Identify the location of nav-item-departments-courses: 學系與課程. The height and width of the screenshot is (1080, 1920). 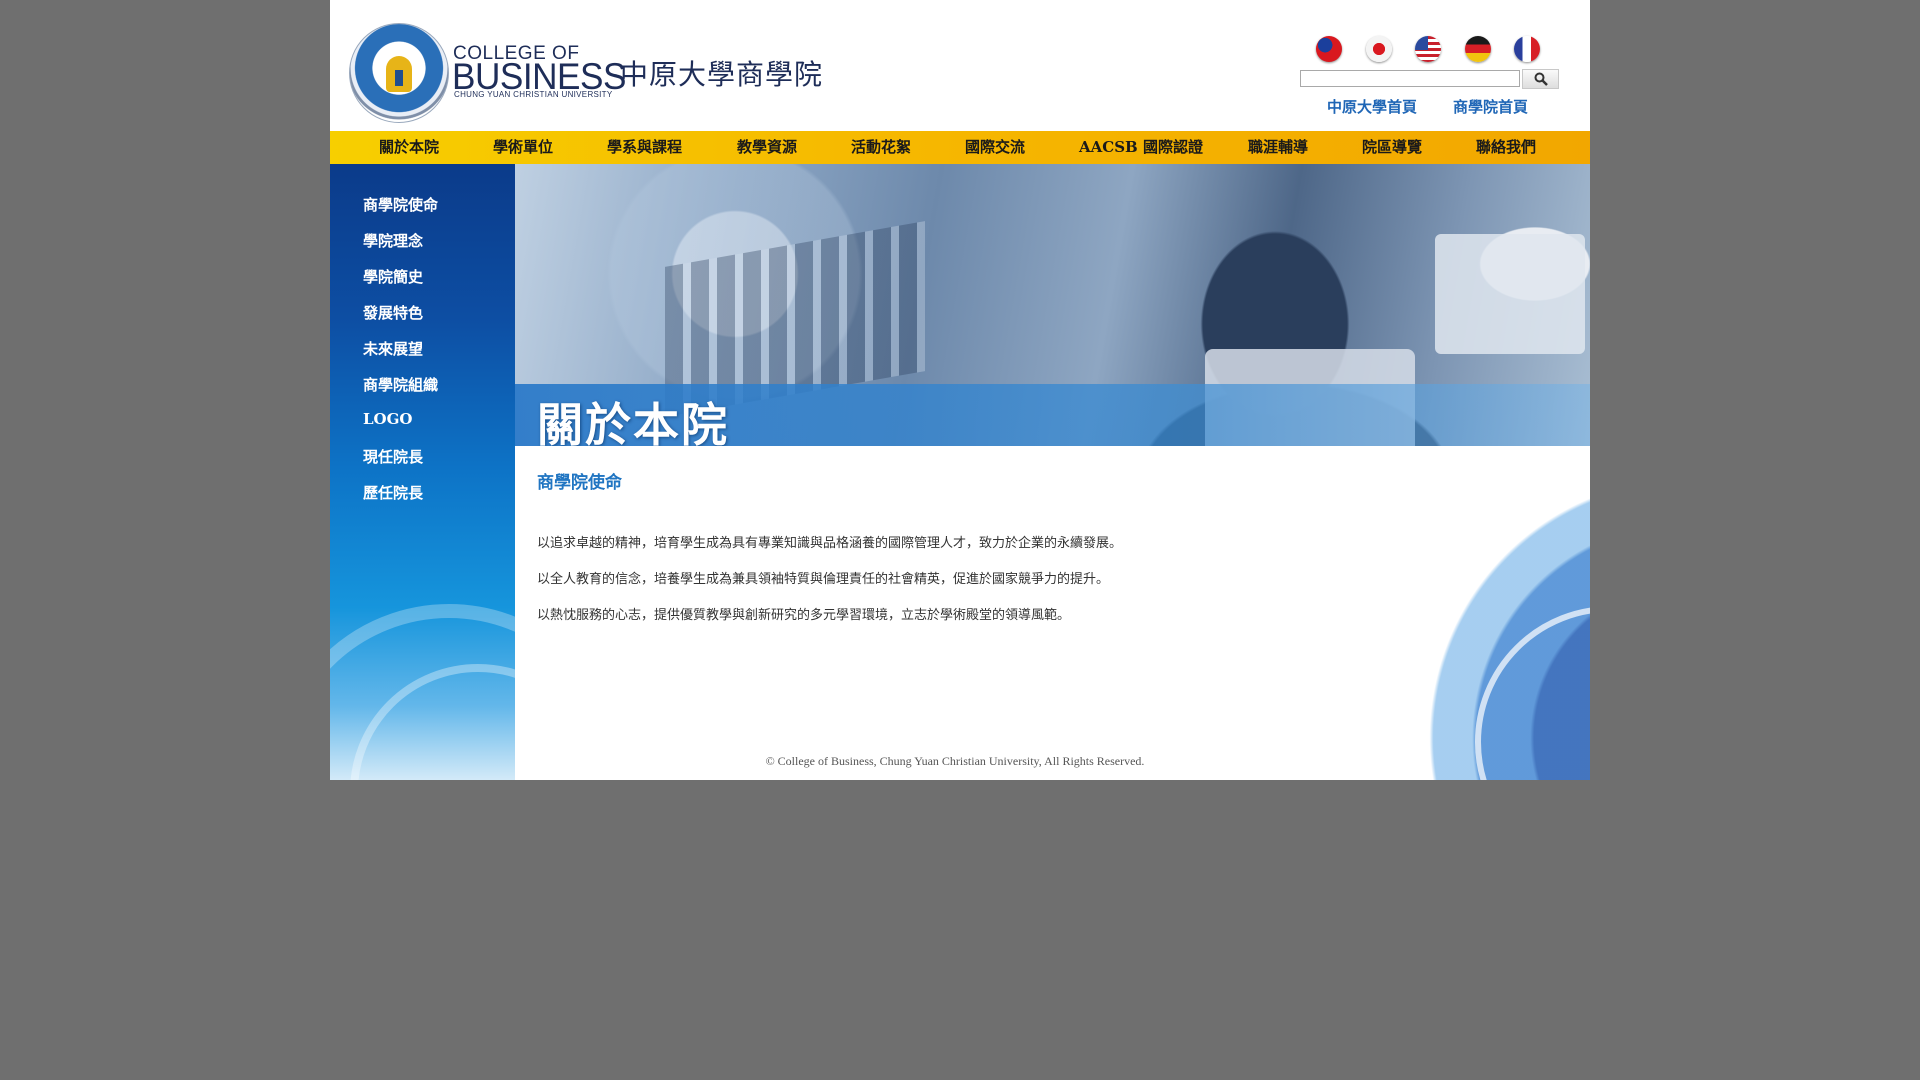
(644, 147).